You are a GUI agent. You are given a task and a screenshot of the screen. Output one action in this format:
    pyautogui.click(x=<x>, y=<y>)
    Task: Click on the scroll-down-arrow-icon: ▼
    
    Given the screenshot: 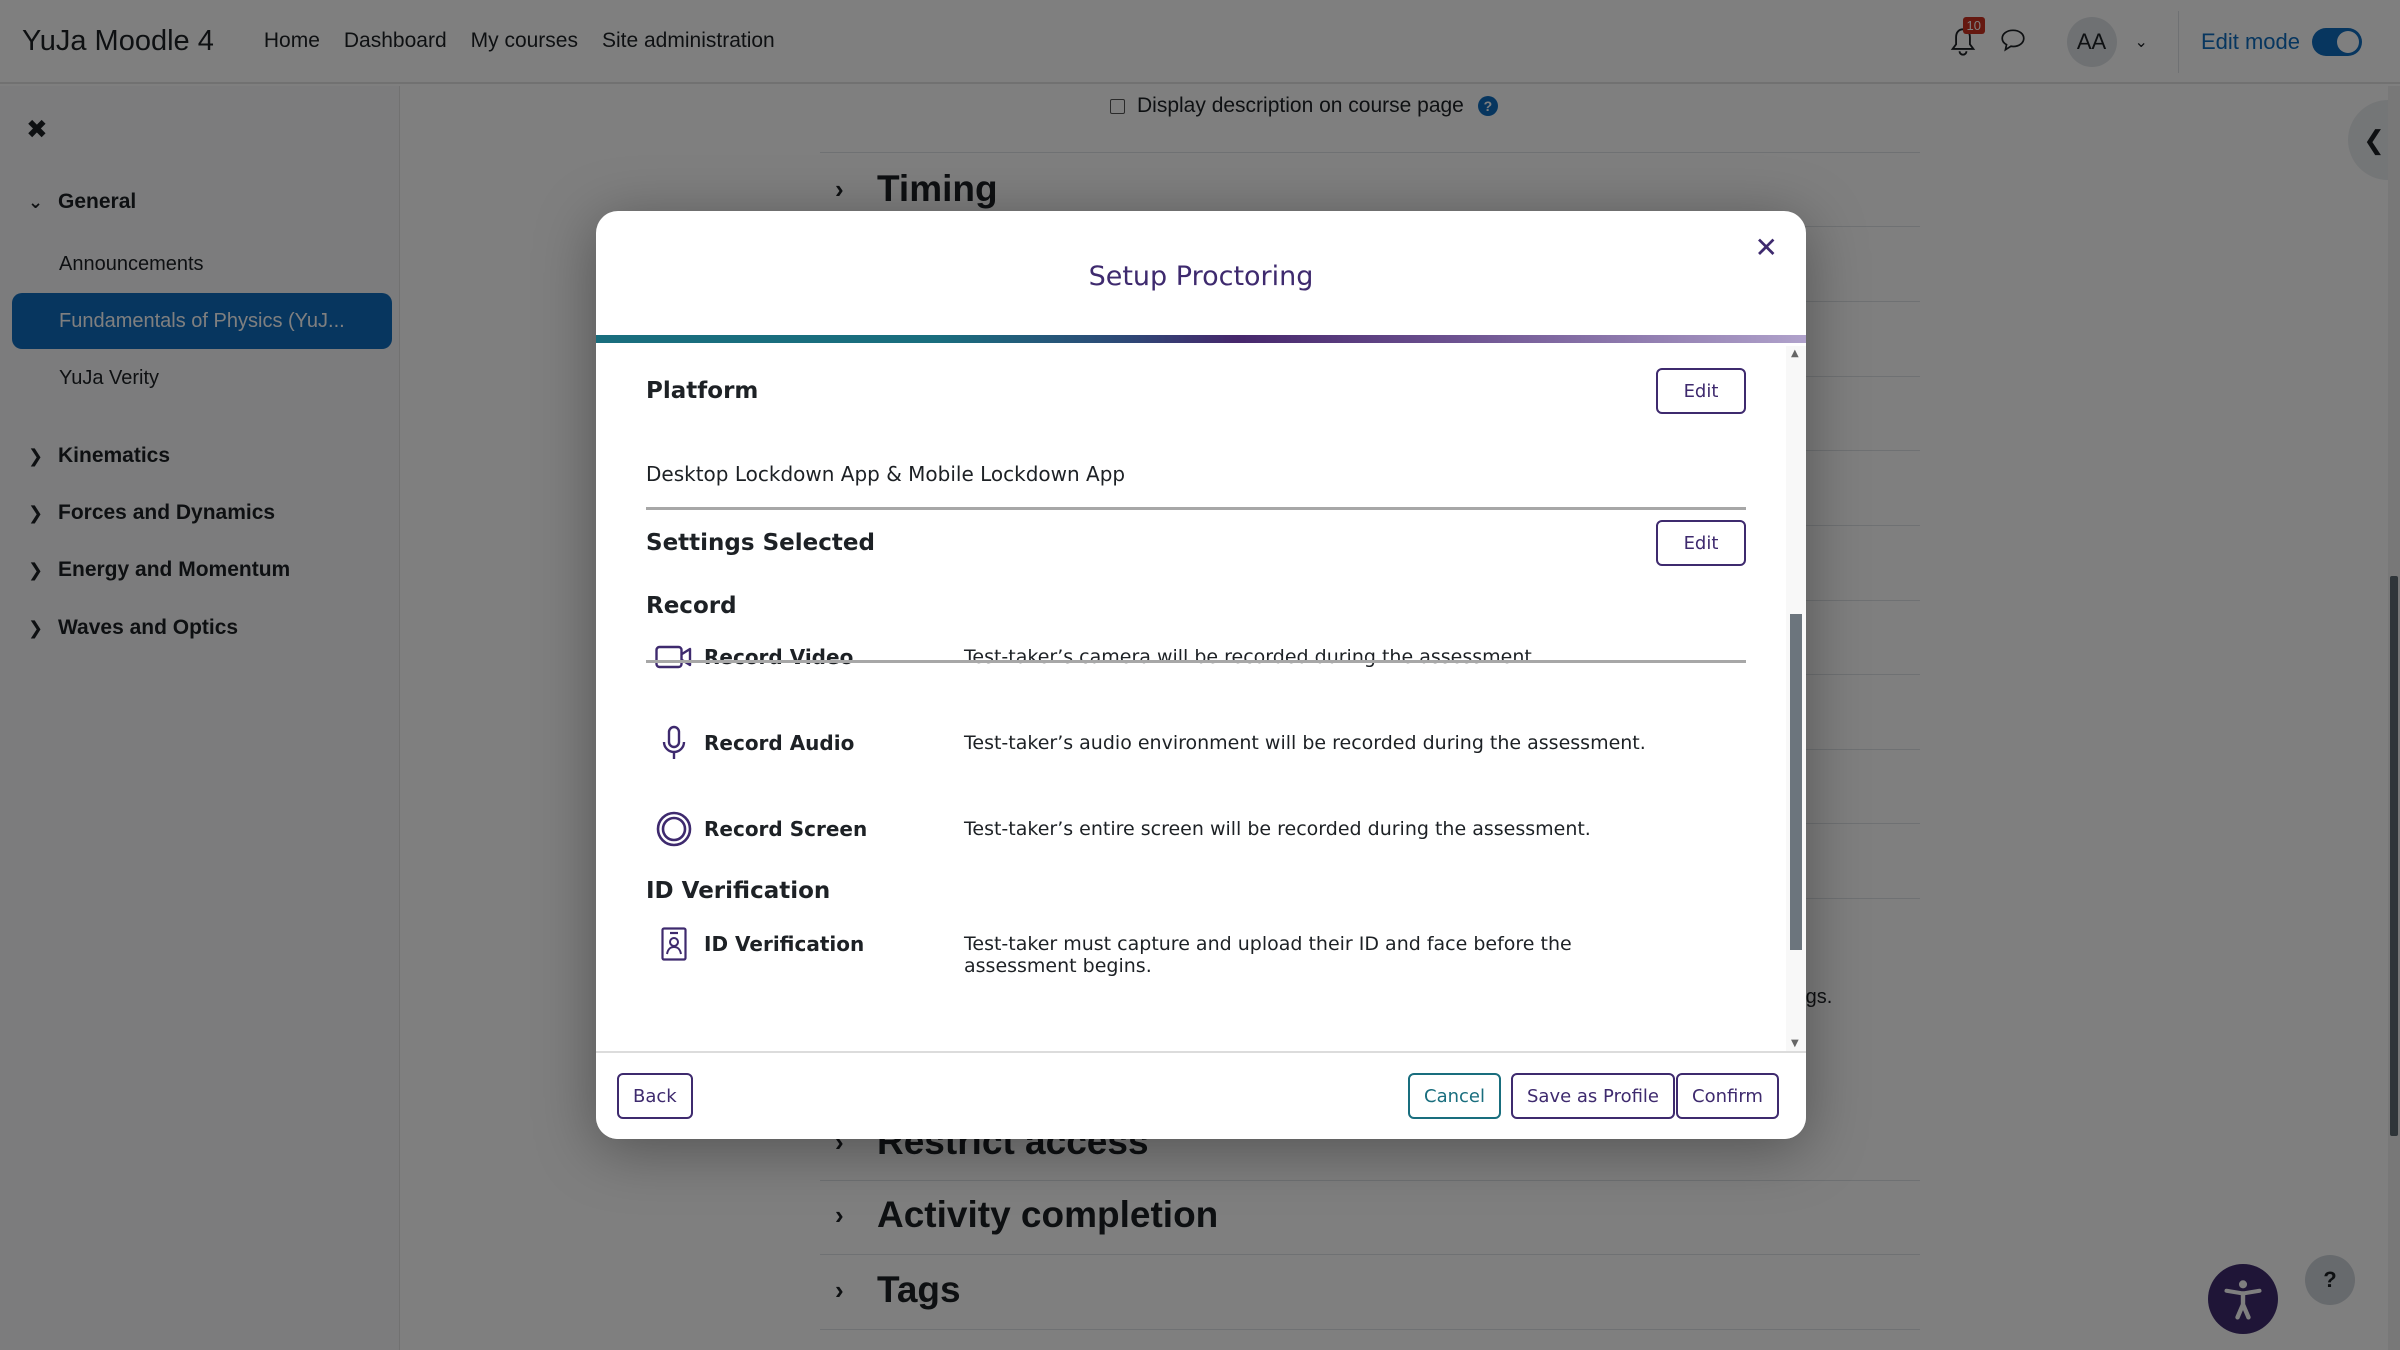 What is the action you would take?
    pyautogui.click(x=1795, y=1043)
    